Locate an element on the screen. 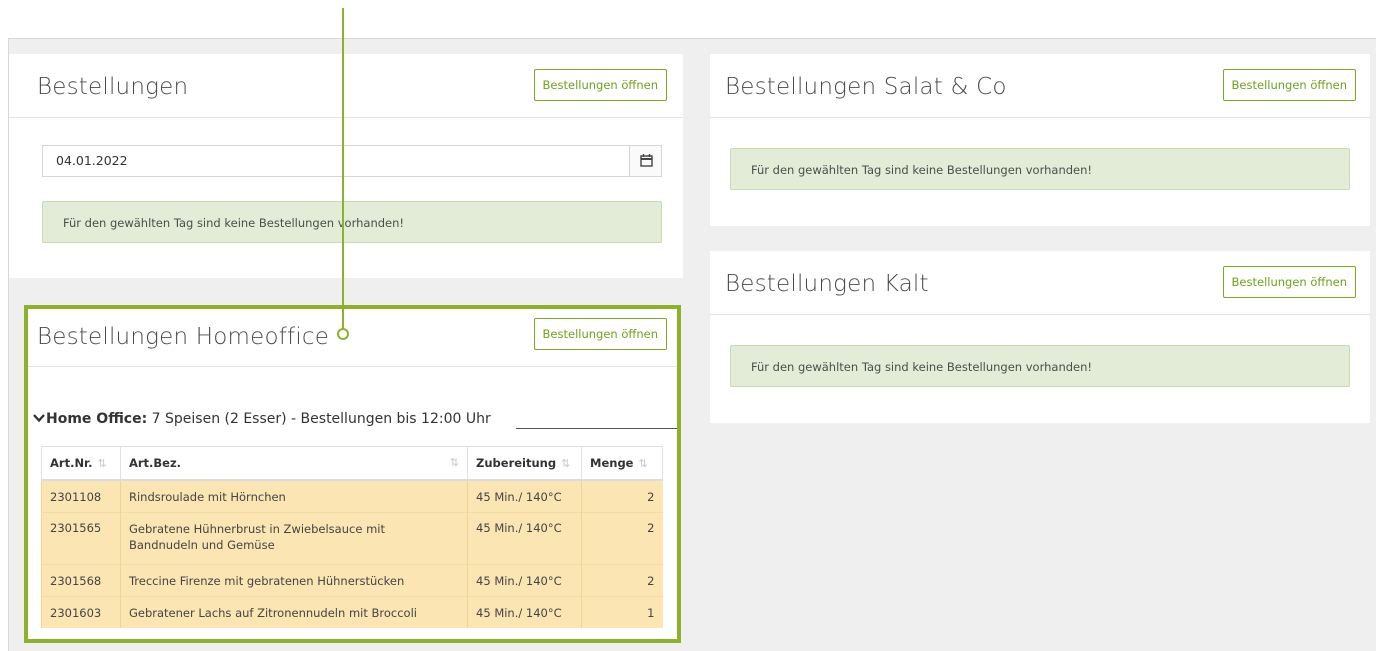  column-header-artbez: Art.Bez. ⇅ is located at coordinates (294, 463).